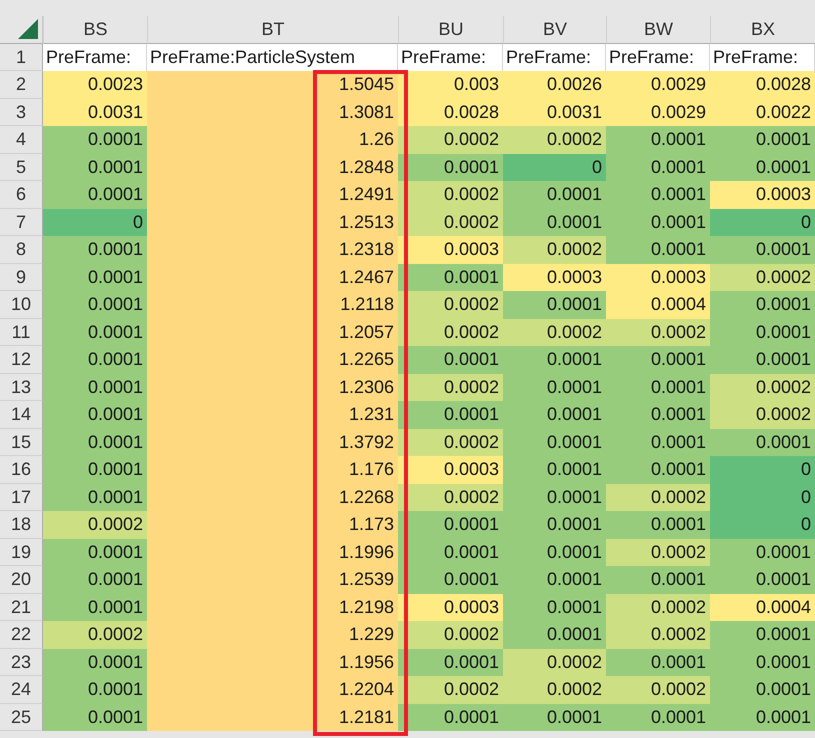  What do you see at coordinates (21, 690) in the screenshot?
I see `row-header: 24` at bounding box center [21, 690].